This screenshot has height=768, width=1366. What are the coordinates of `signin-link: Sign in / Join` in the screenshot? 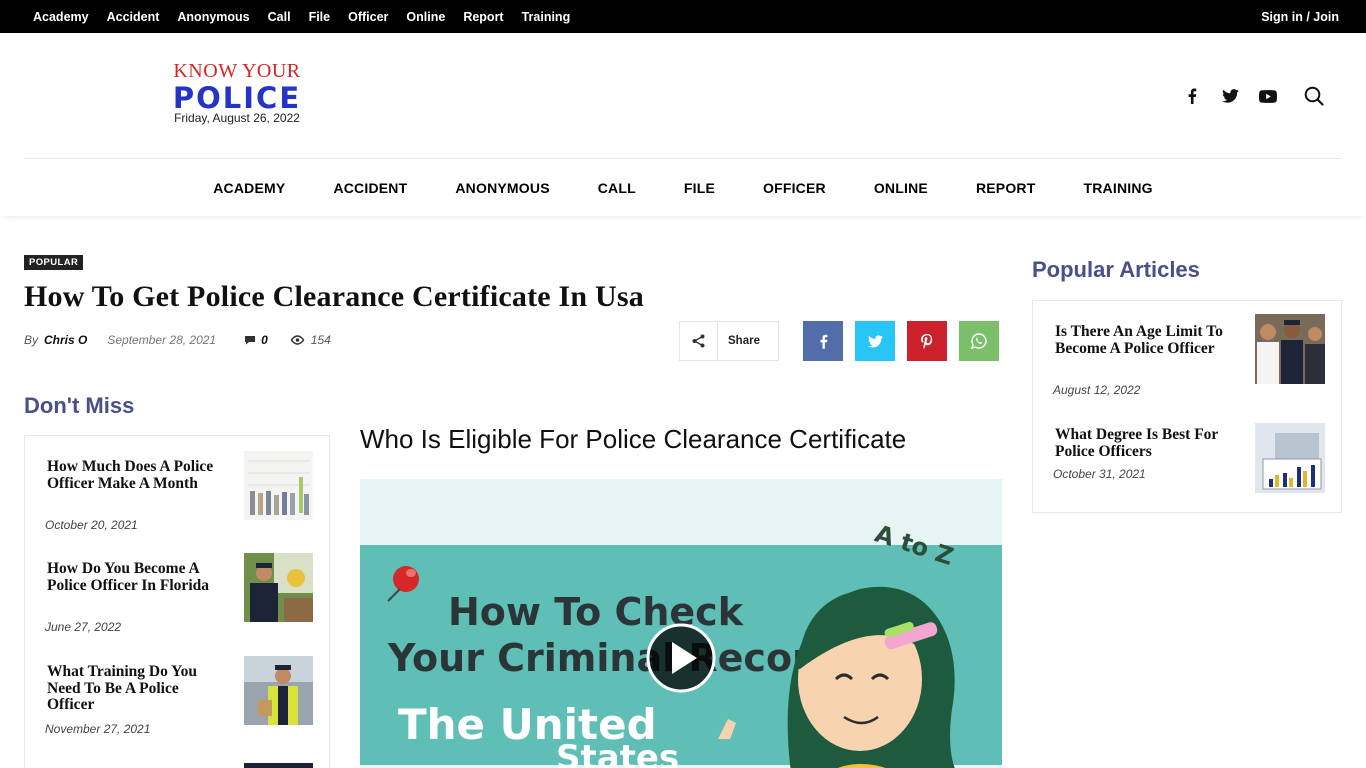 It's located at (1300, 16).